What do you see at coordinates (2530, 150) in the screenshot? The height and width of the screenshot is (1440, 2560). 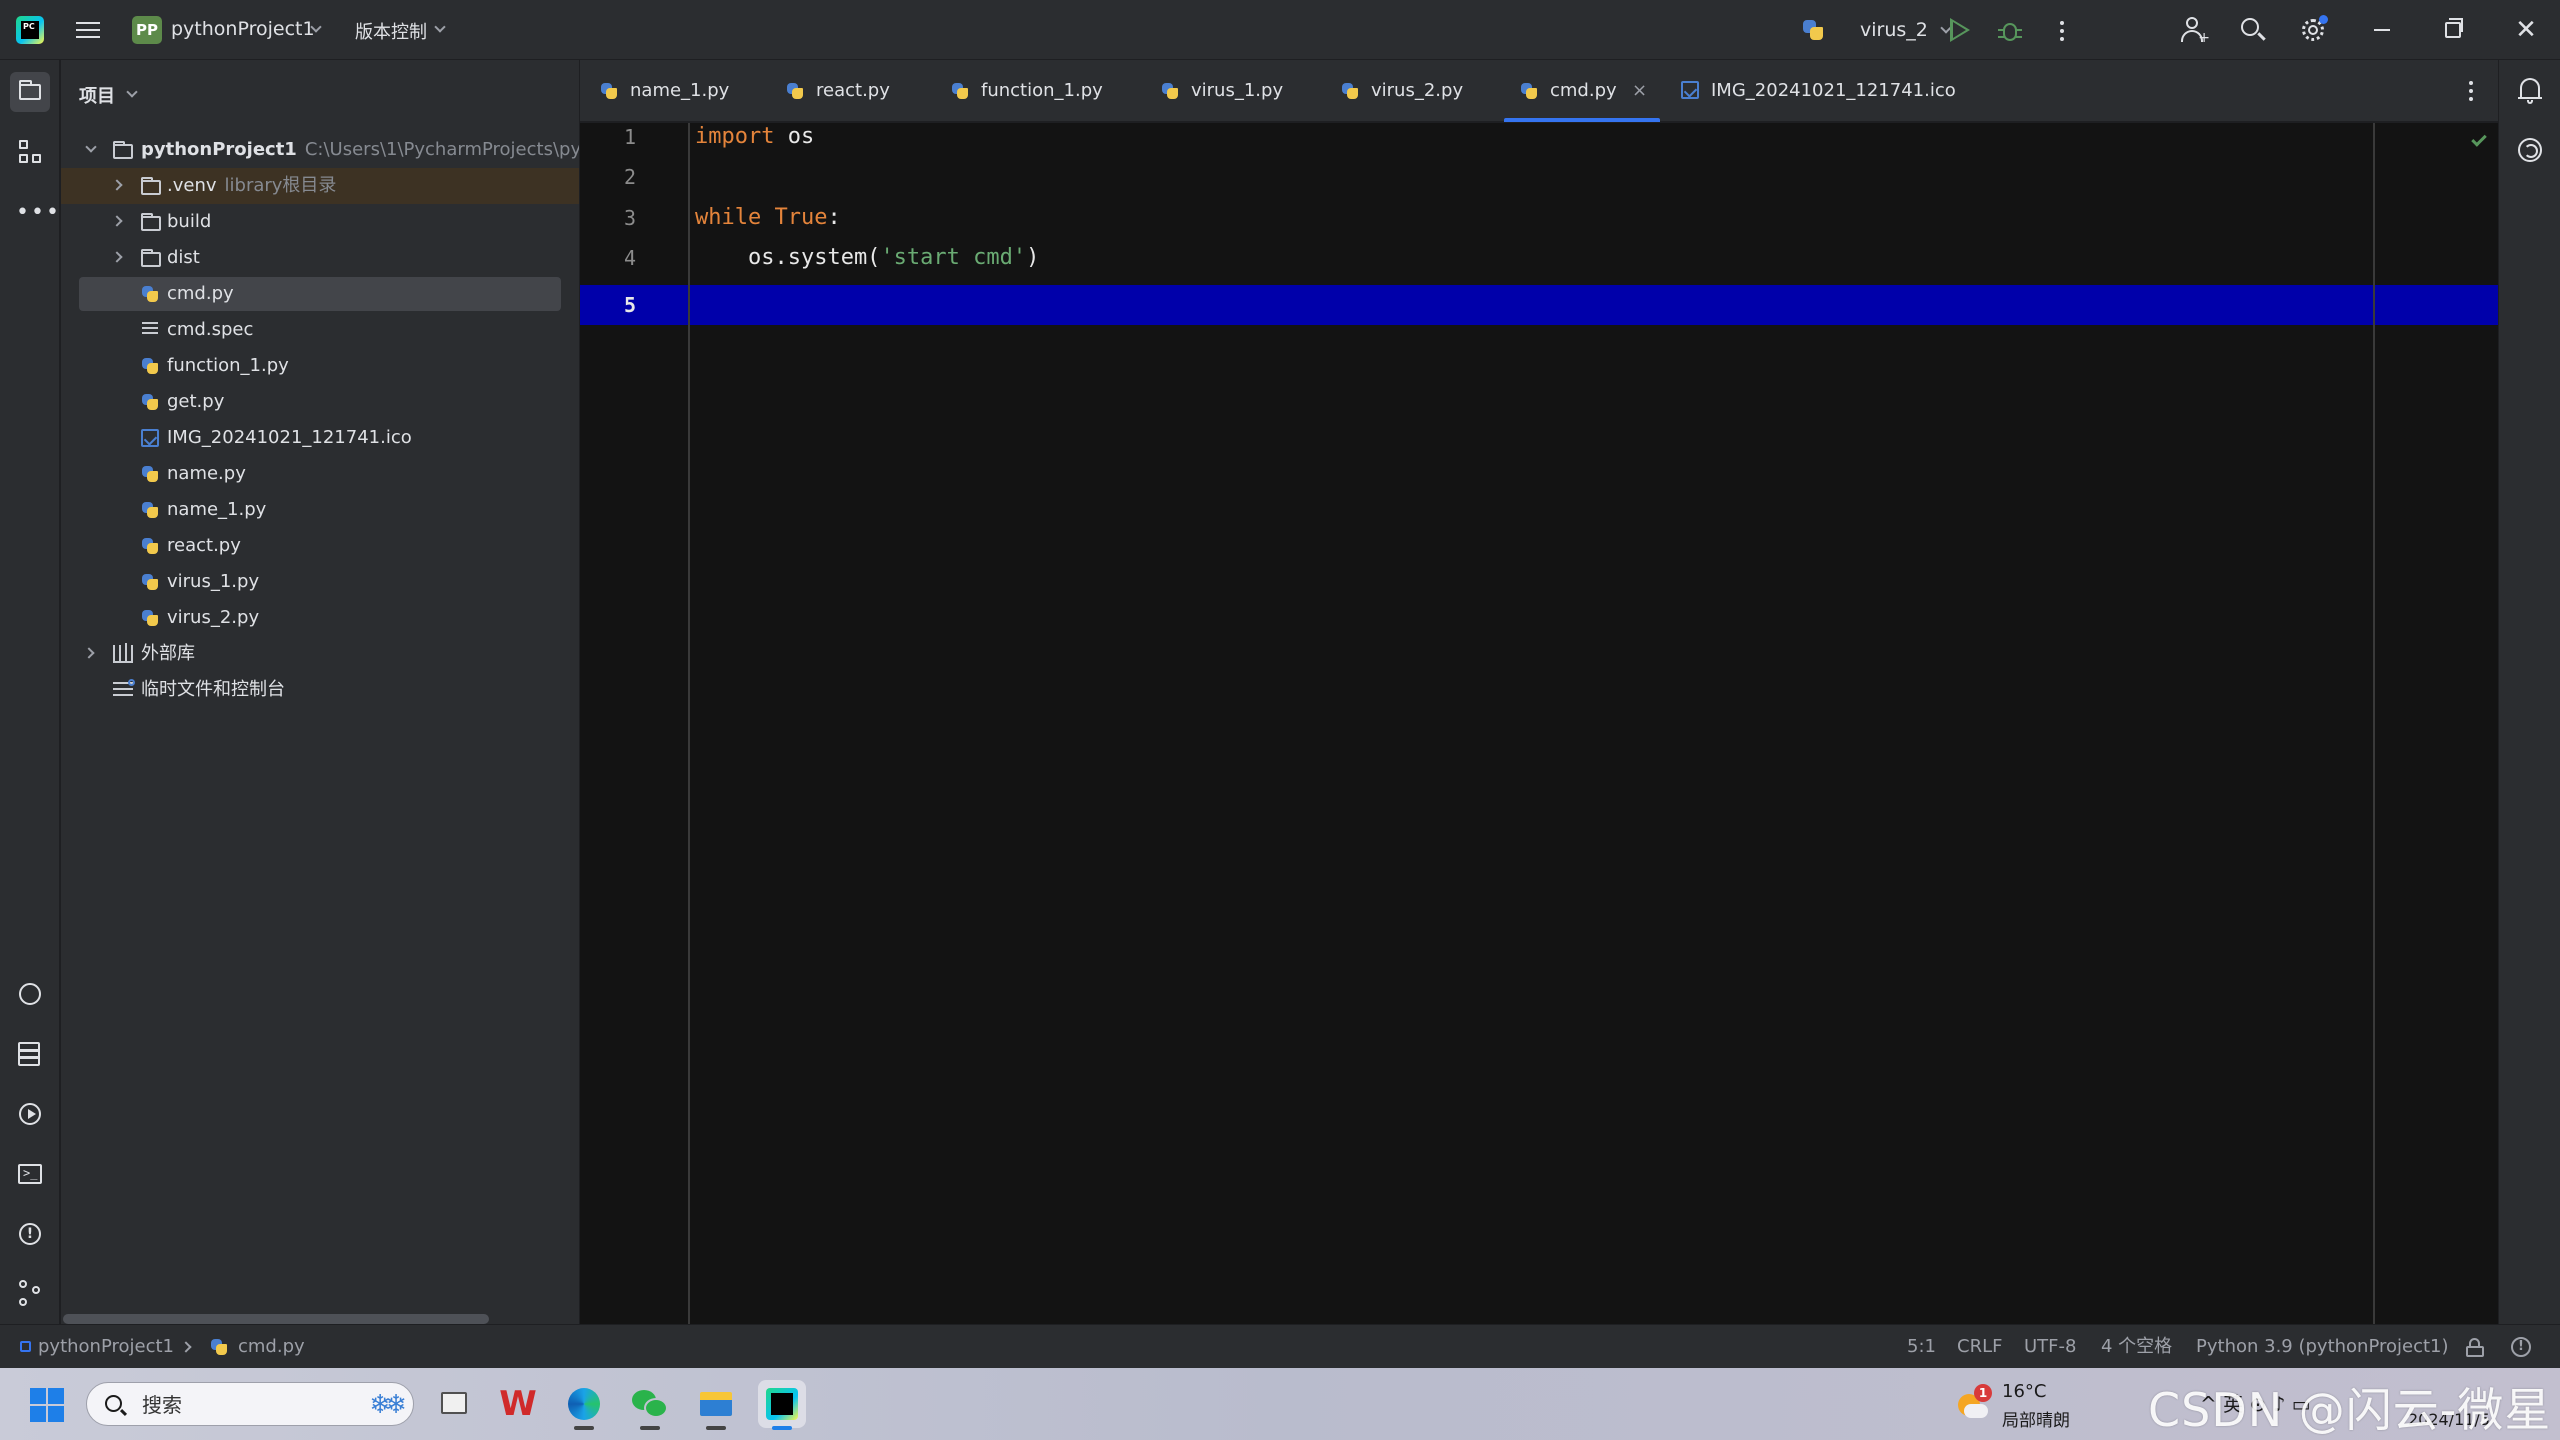 I see `ai-assistant-icon` at bounding box center [2530, 150].